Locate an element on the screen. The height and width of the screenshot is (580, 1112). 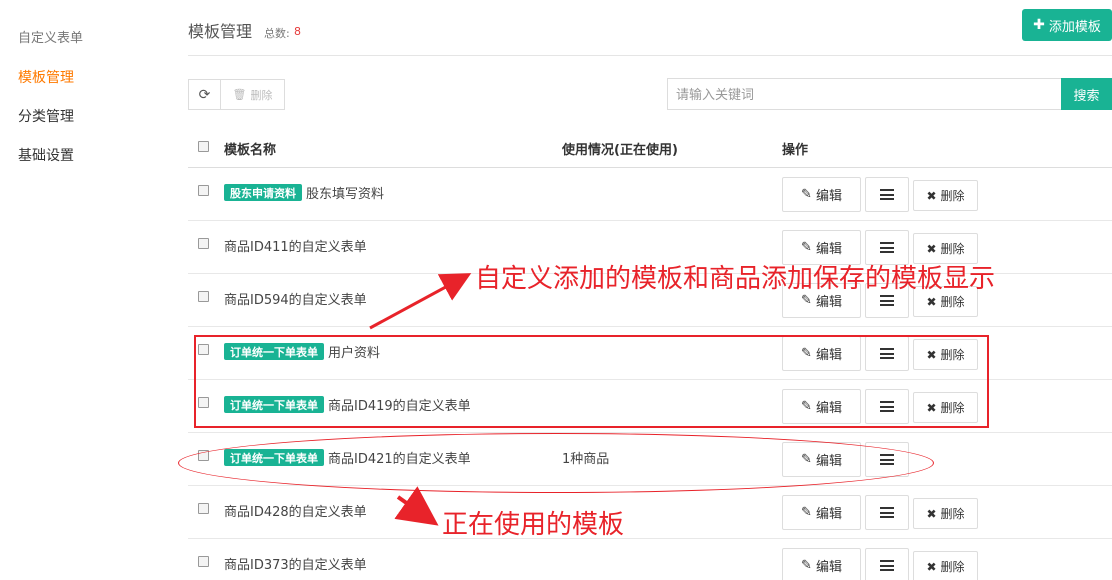
select-all-checkbox is located at coordinates (203, 146).